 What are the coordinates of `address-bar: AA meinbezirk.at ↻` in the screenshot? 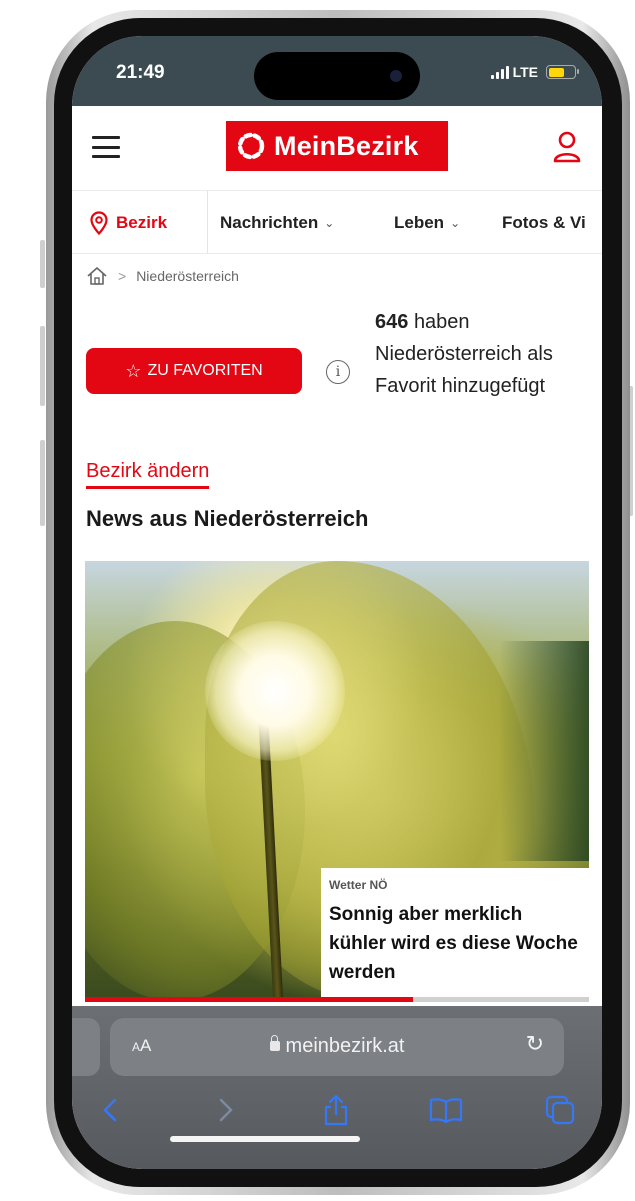 It's located at (337, 1047).